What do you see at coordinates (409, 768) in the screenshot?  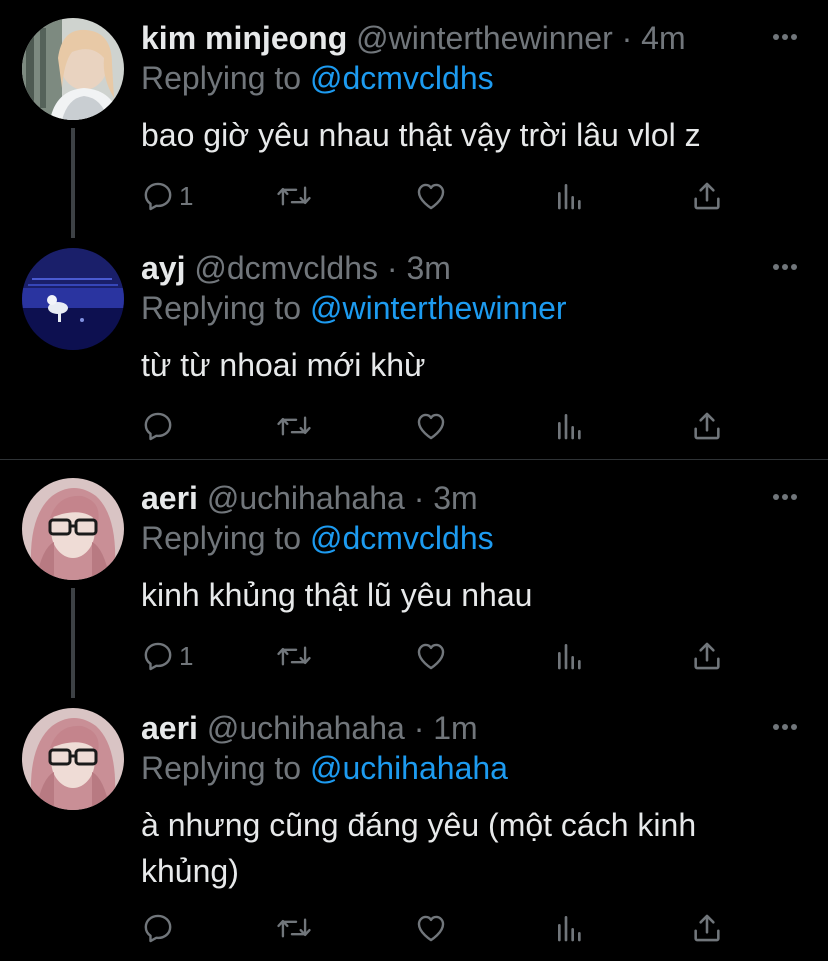 I see `mention-link: @uchihahaha` at bounding box center [409, 768].